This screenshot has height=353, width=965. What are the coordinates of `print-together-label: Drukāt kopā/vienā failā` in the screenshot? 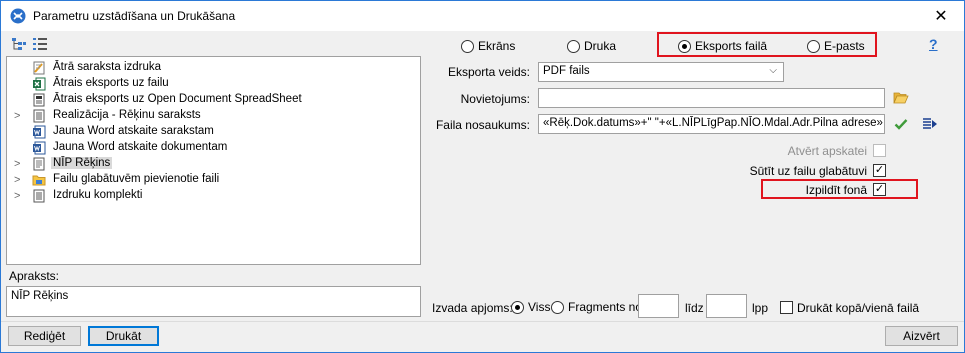 It's located at (858, 308).